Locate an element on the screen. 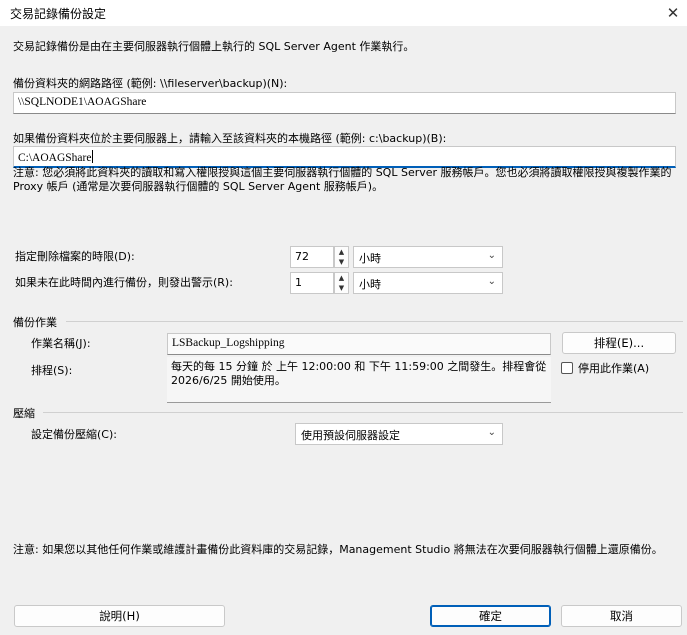  delete-files-unit-value: 小時 is located at coordinates (370, 258).